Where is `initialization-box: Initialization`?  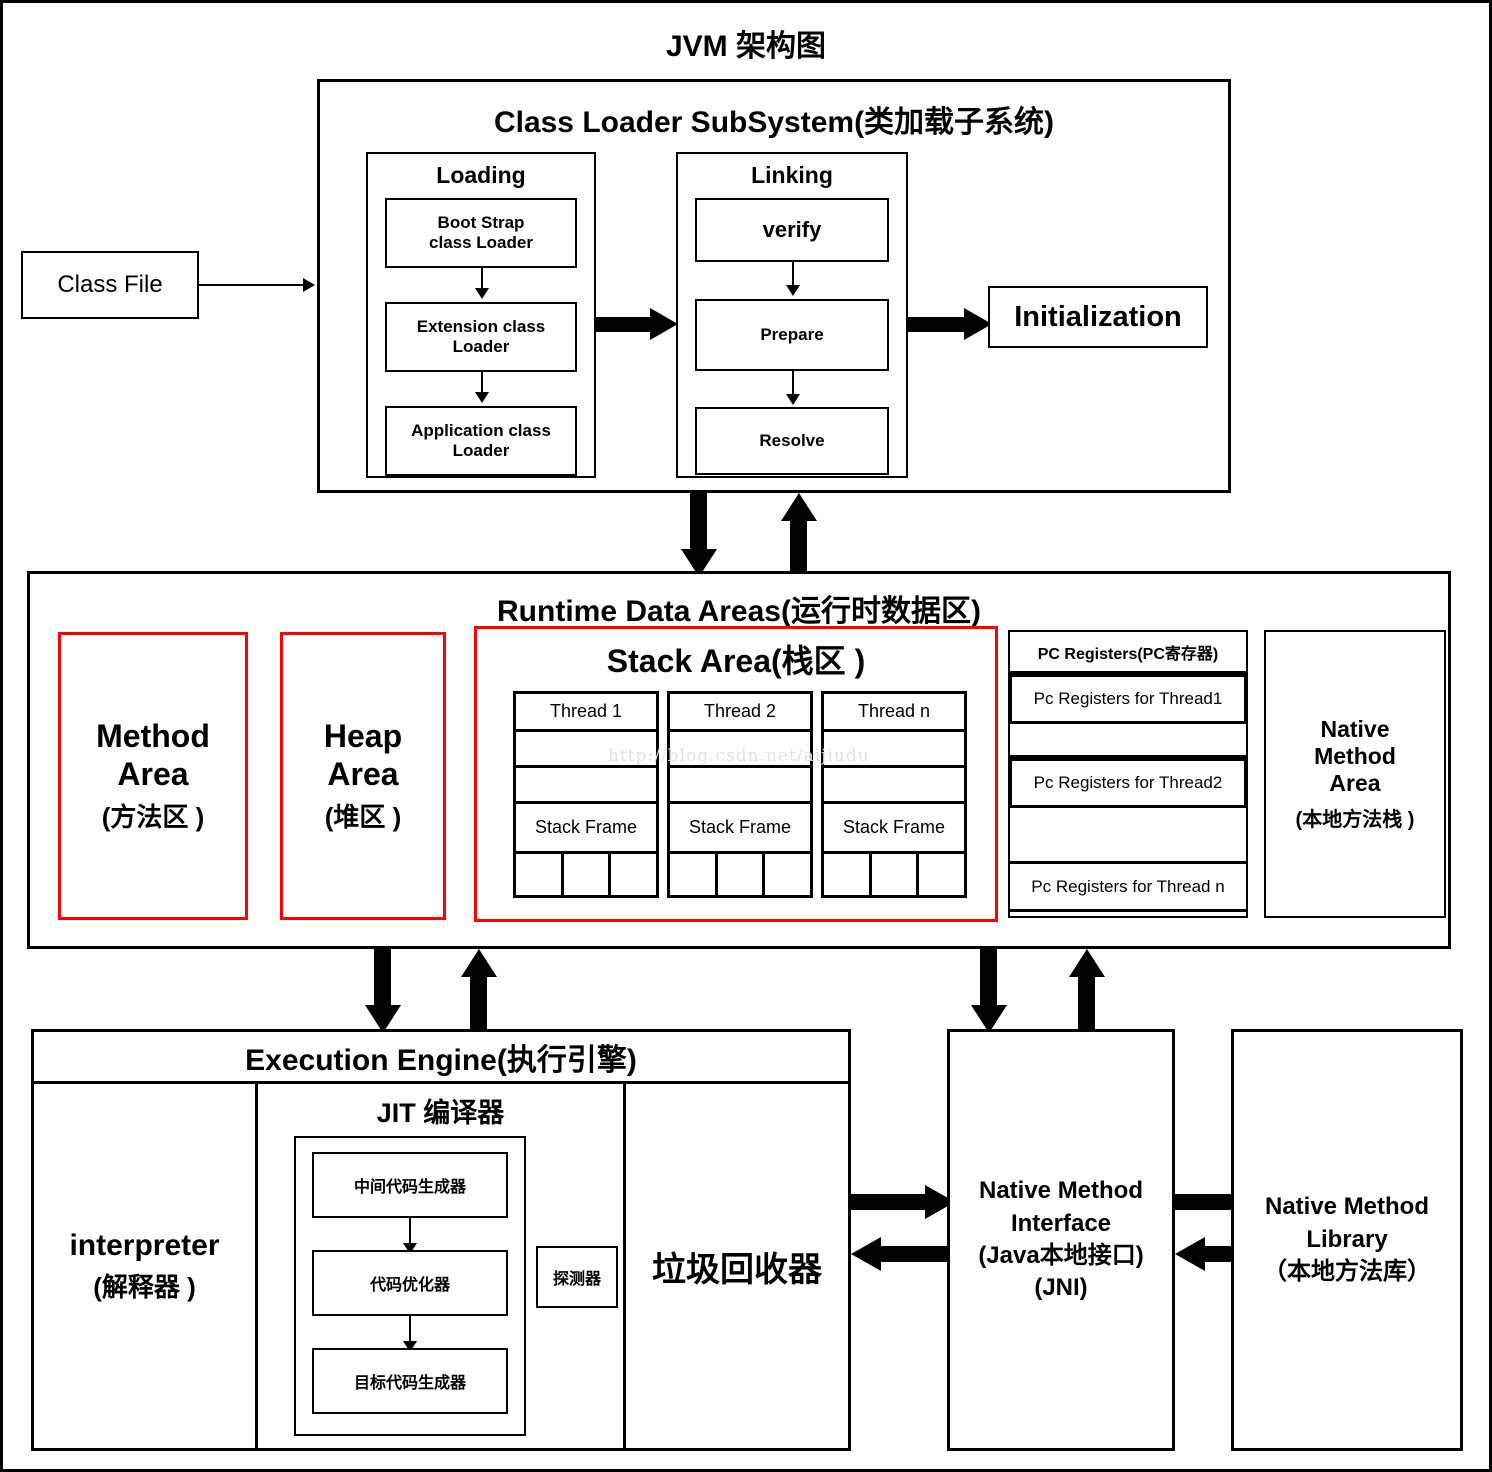
initialization-box: Initialization is located at coordinates (1098, 317).